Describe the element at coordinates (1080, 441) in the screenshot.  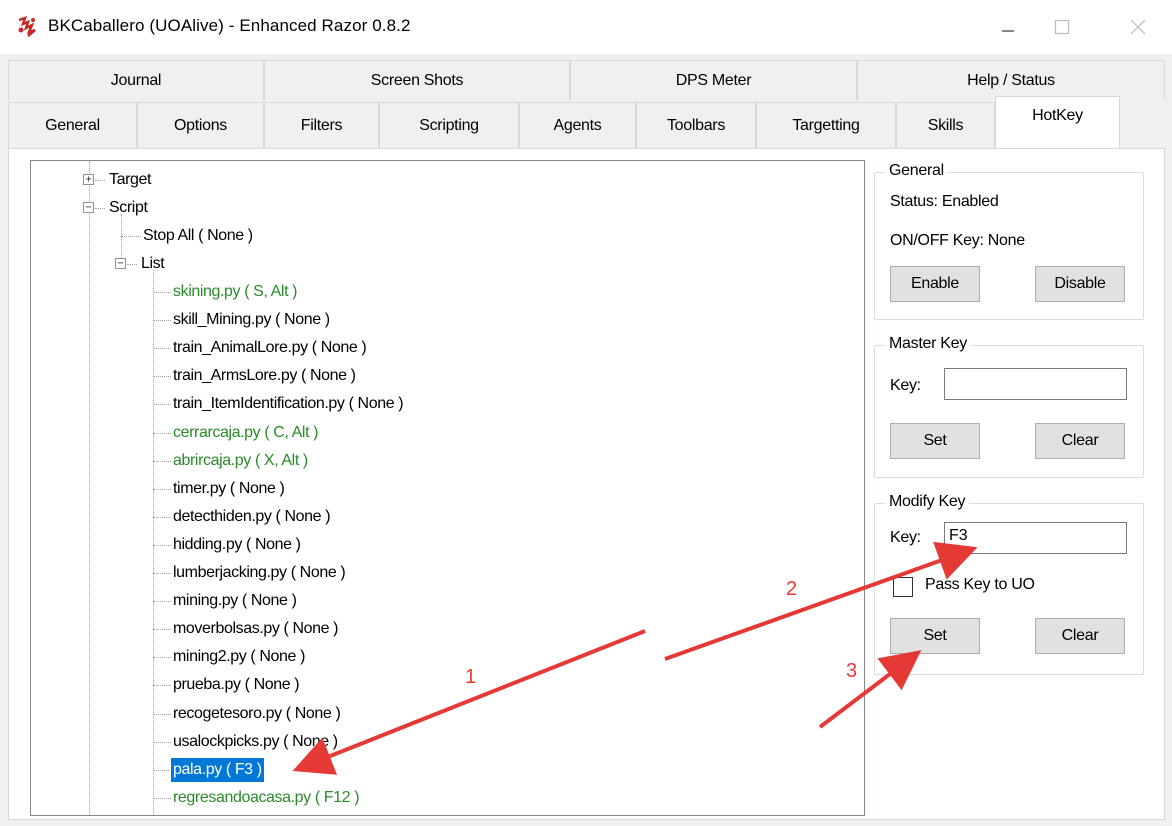
I see `master-clear-button: Clear` at that location.